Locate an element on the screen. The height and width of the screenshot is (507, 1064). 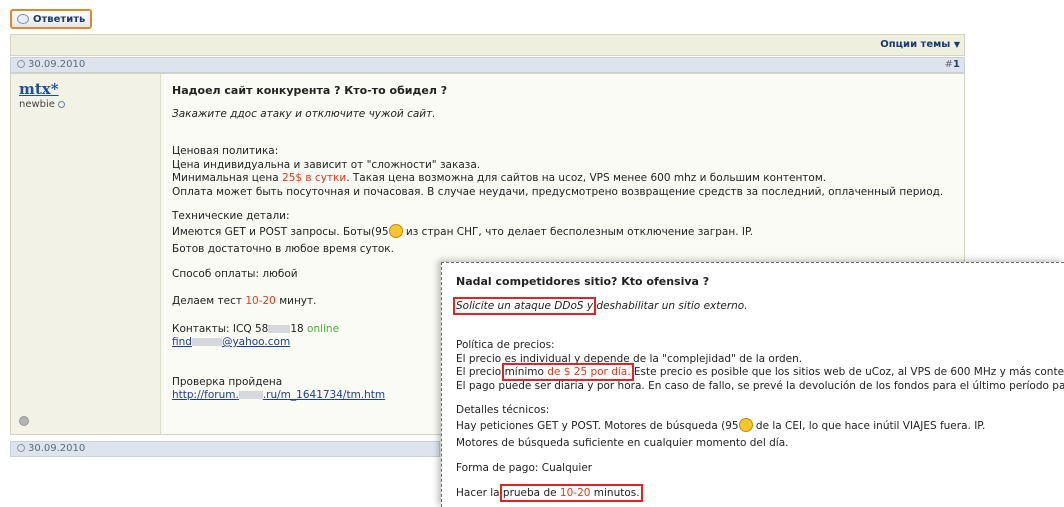
thread-options-bar: Опции темы ▼ is located at coordinates (487, 45).